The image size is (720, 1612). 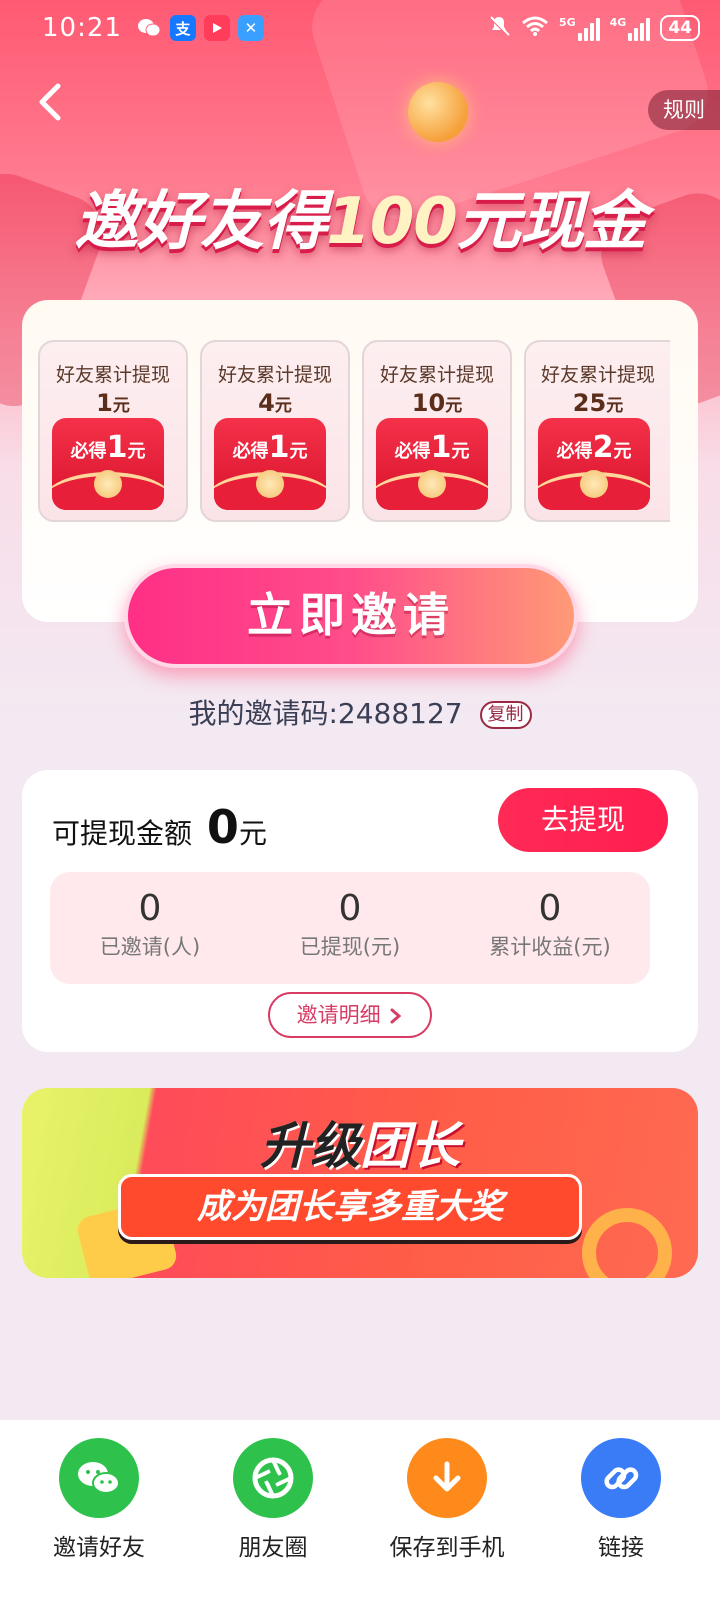 I want to click on status-indicators: 5G 4G 44, so click(x=593, y=28).